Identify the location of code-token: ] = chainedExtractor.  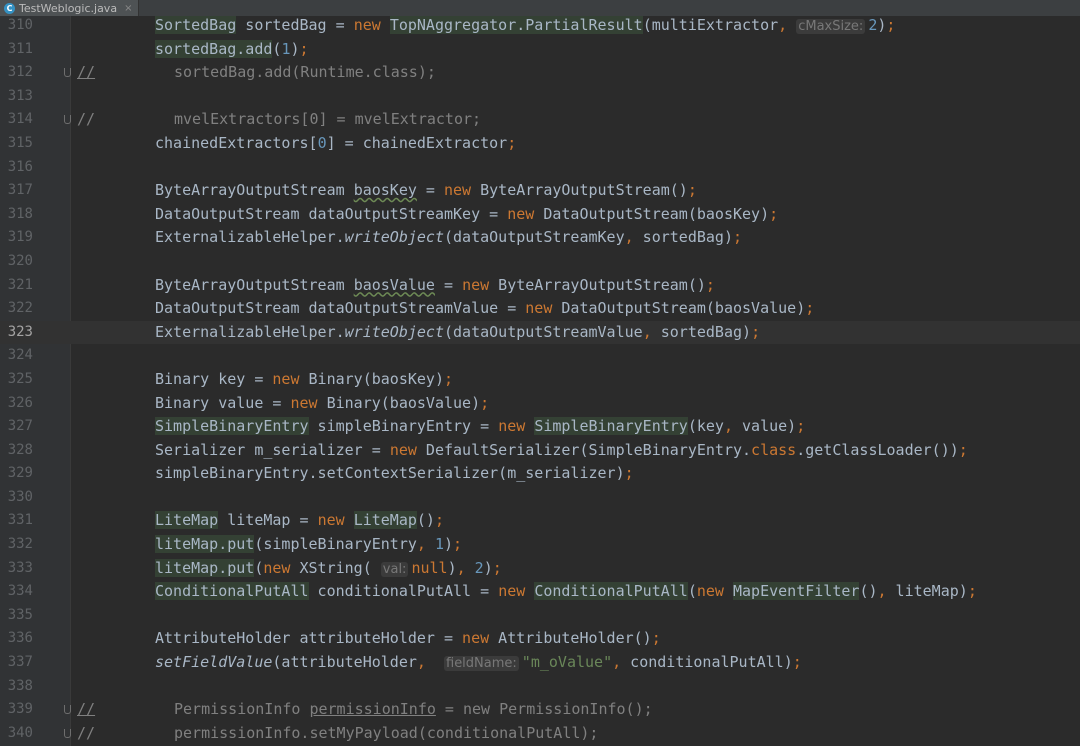
(417, 142).